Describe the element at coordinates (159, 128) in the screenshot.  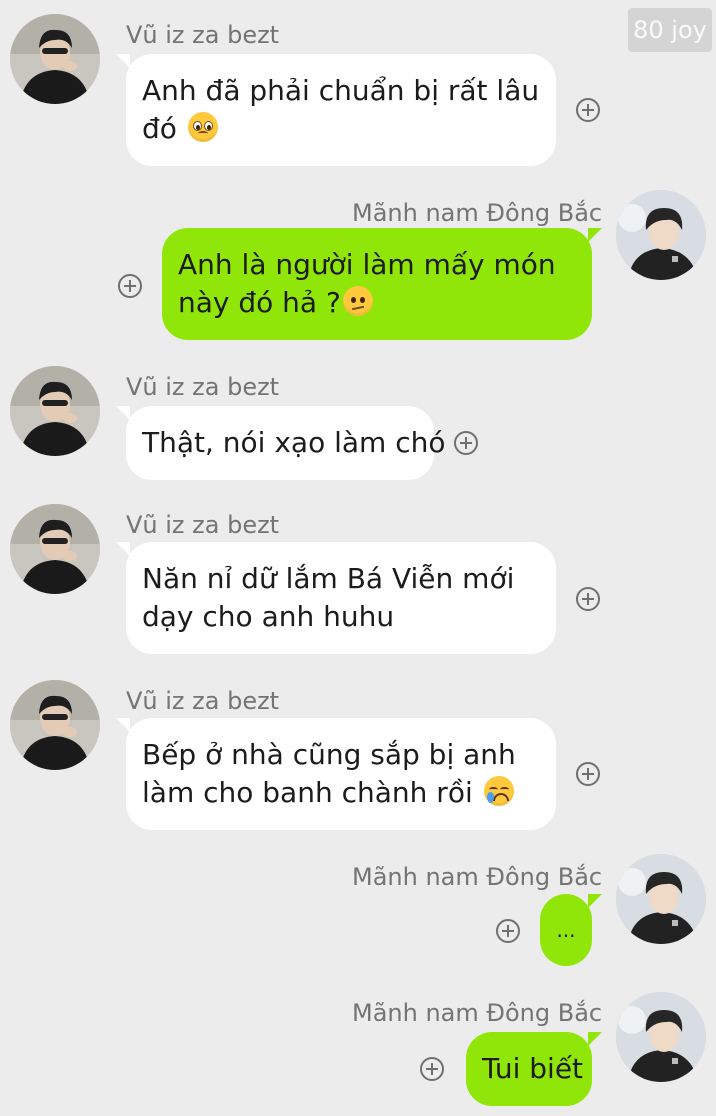
I see `message-text-line: đó` at that location.